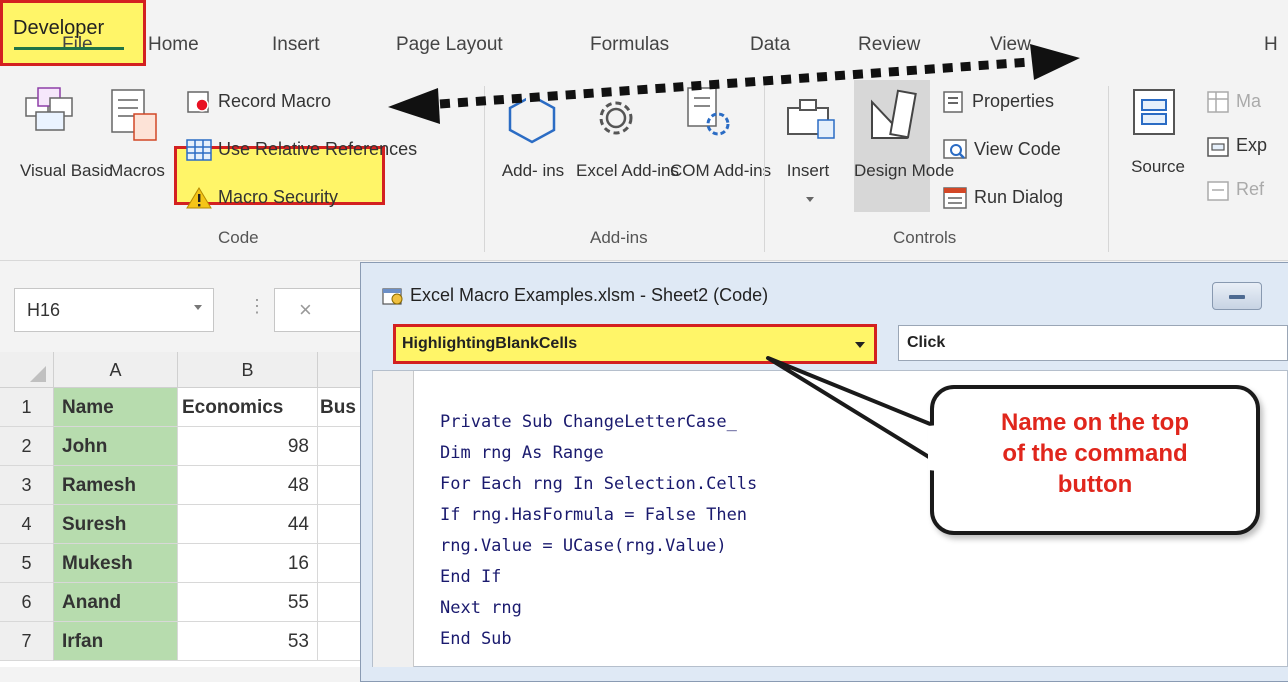 The height and width of the screenshot is (682, 1288). What do you see at coordinates (859, 414) in the screenshot?
I see `callout-pointer` at bounding box center [859, 414].